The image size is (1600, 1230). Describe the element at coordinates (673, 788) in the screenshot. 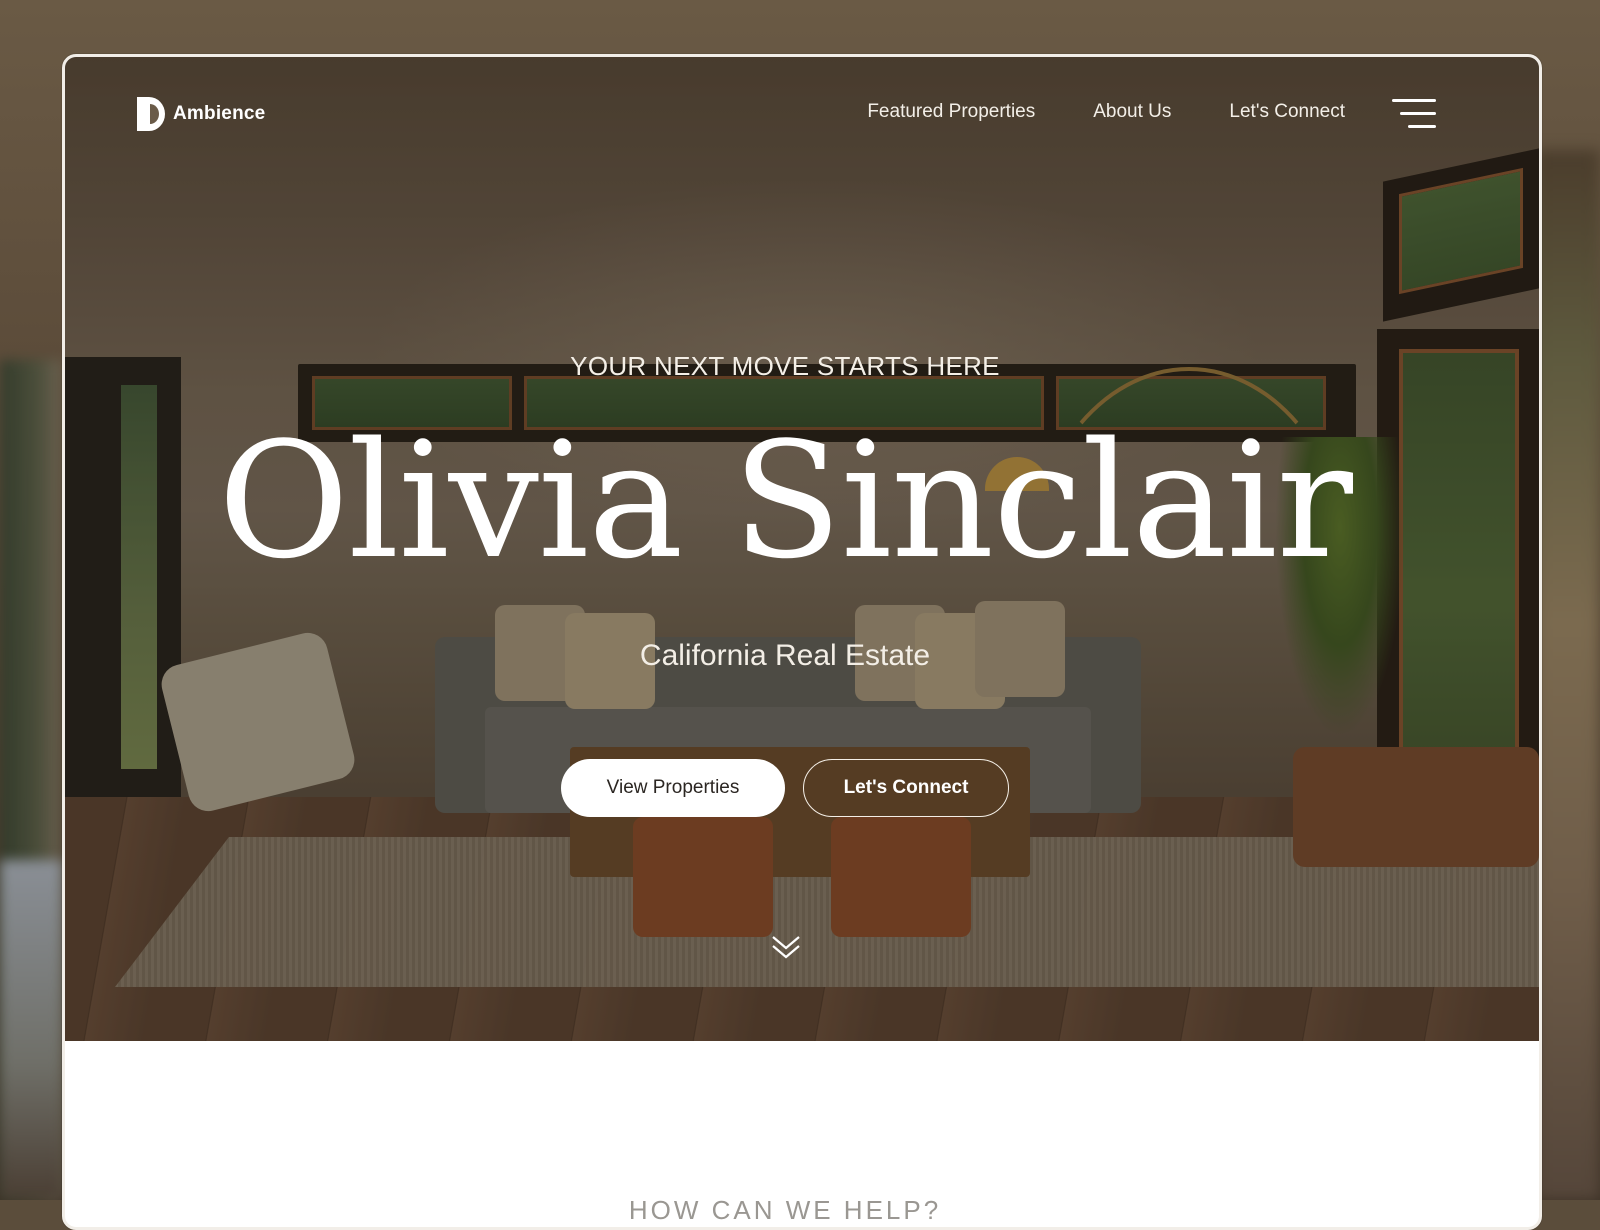

I see `view-properties-button: View Properties` at that location.